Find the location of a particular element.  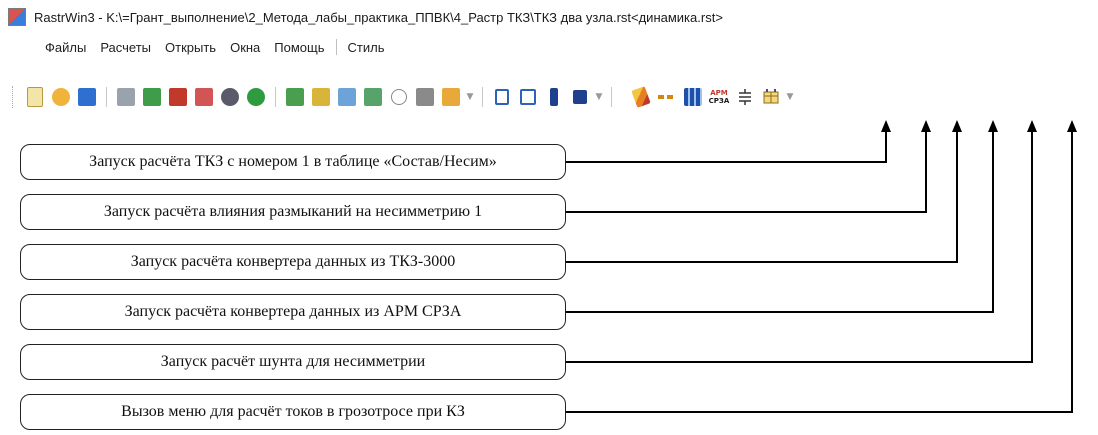

arrow-tkz3000-converter is located at coordinates (764, 191).